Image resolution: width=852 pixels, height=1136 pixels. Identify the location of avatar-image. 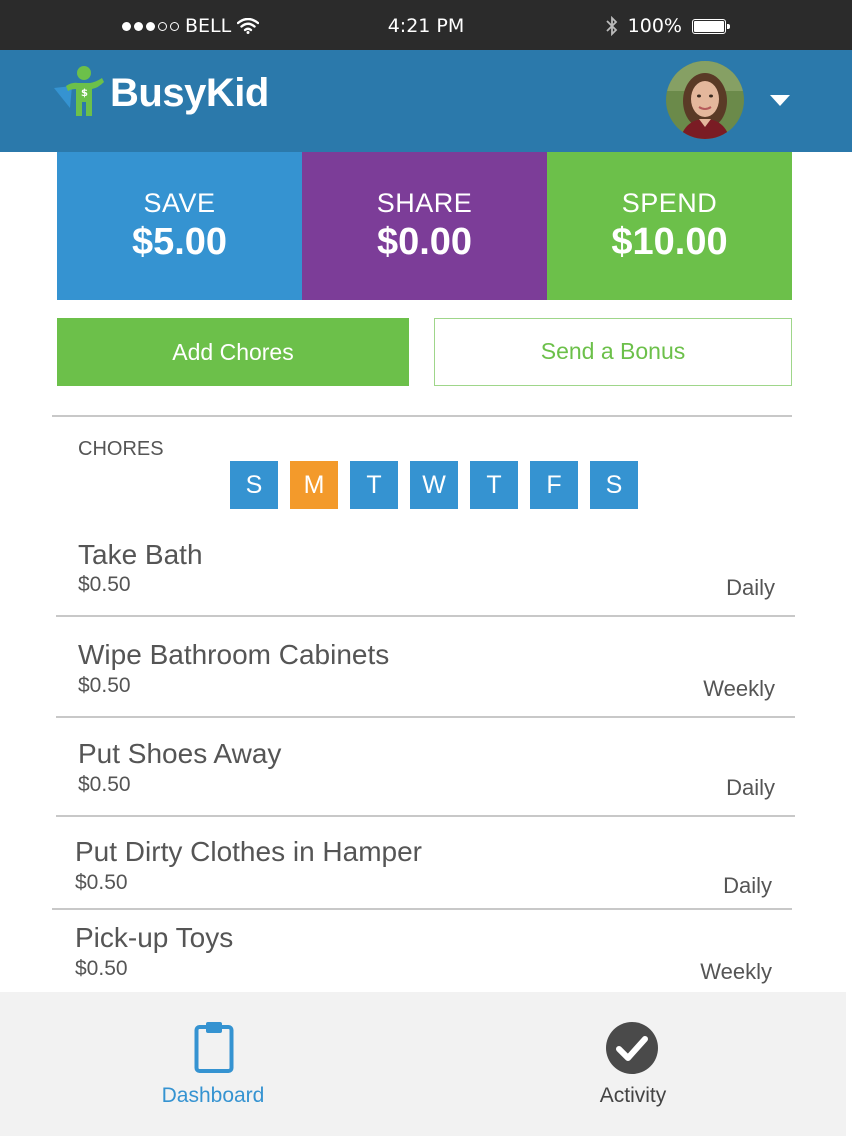
(705, 100).